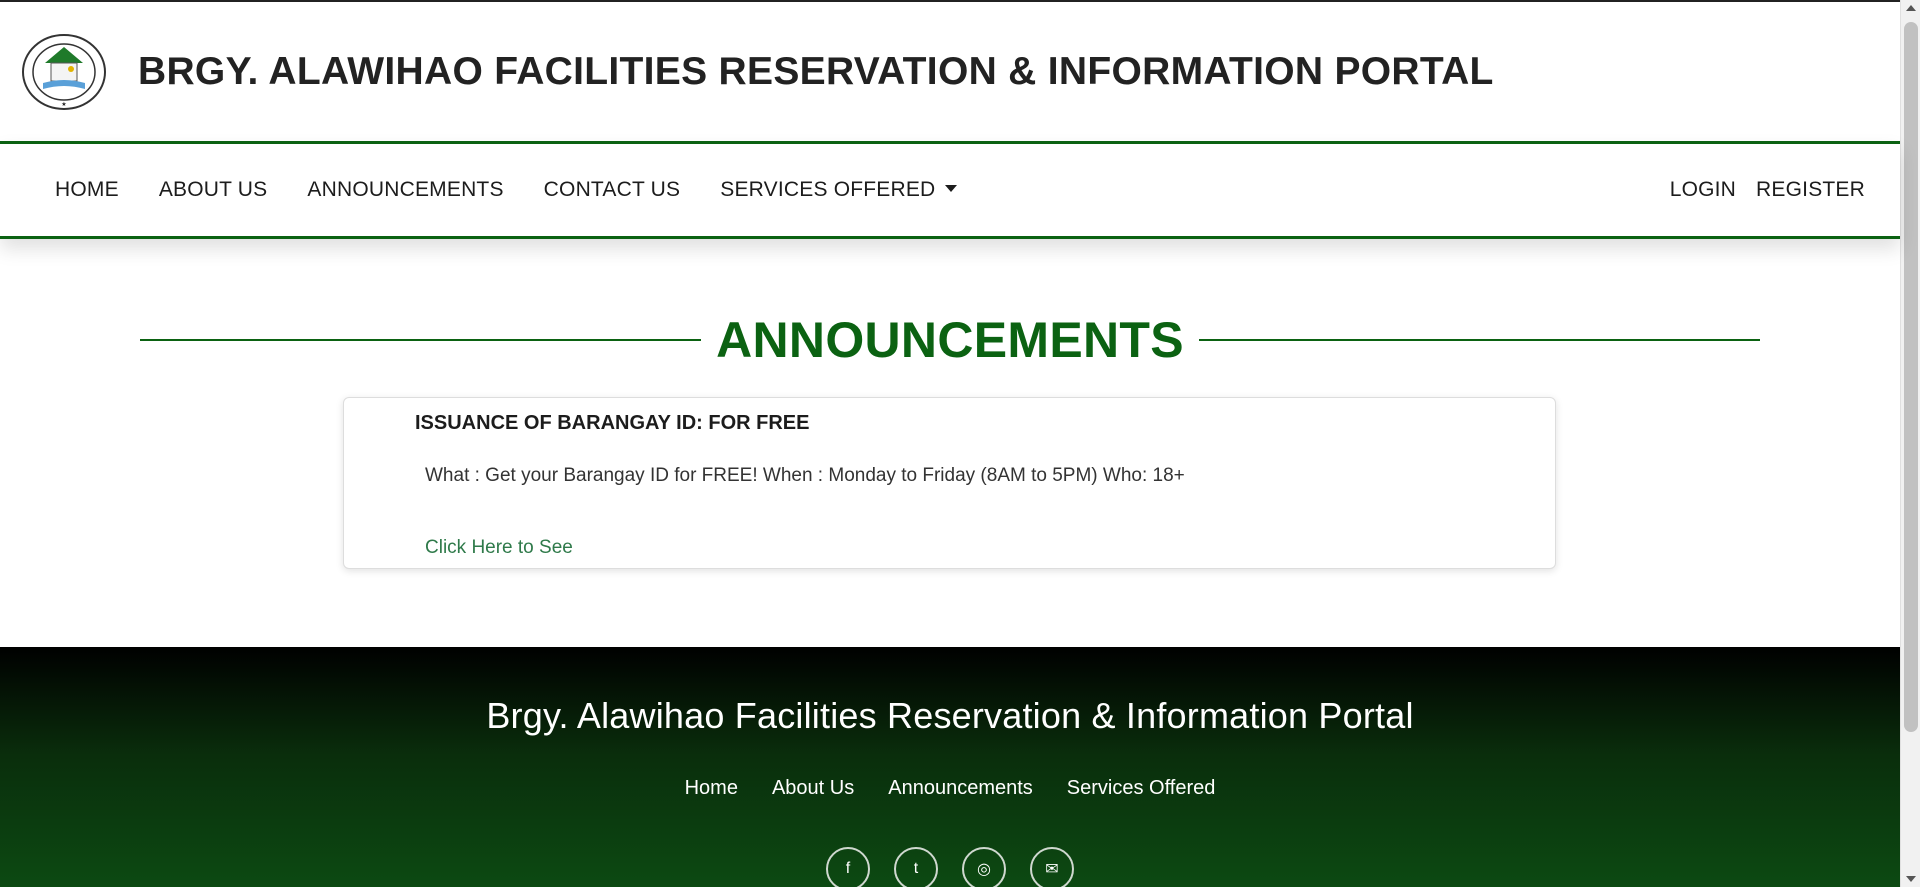 This screenshot has width=1920, height=887. Describe the element at coordinates (711, 788) in the screenshot. I see `footer-link-home: Home` at that location.